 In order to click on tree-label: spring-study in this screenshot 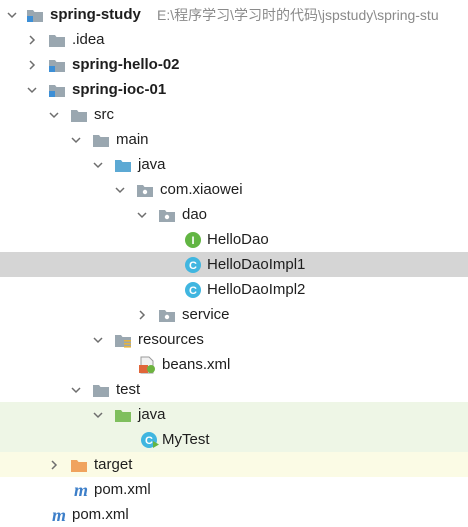, I will do `click(95, 14)`.